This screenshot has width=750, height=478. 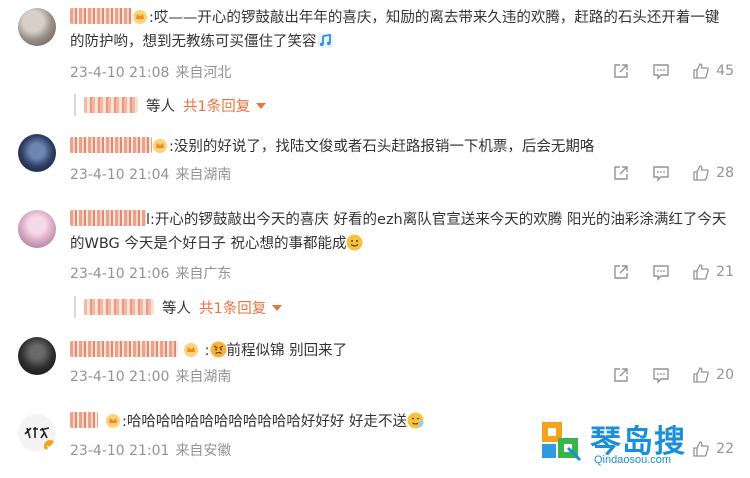 What do you see at coordinates (354, 242) in the screenshot?
I see `smile-emoji-icon` at bounding box center [354, 242].